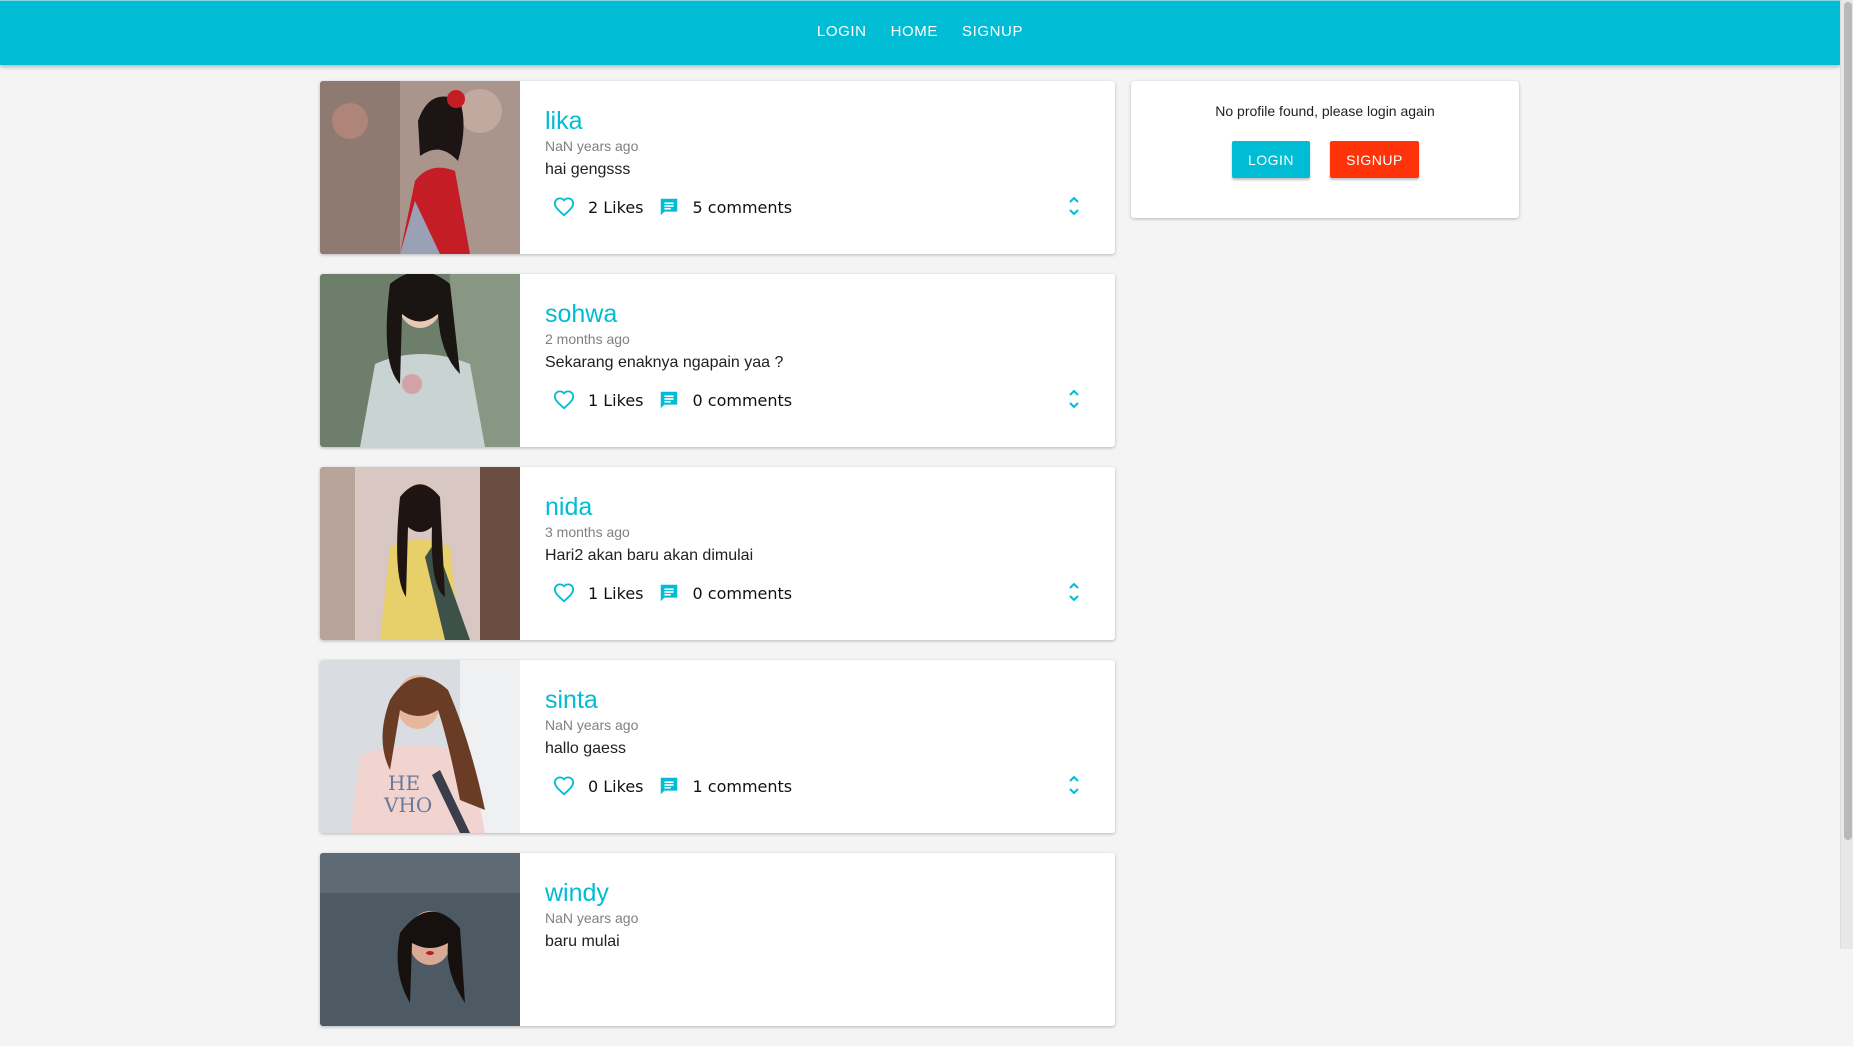 The image size is (1853, 1046). Describe the element at coordinates (587, 339) in the screenshot. I see `post-timestamp: 2 months ago` at that location.